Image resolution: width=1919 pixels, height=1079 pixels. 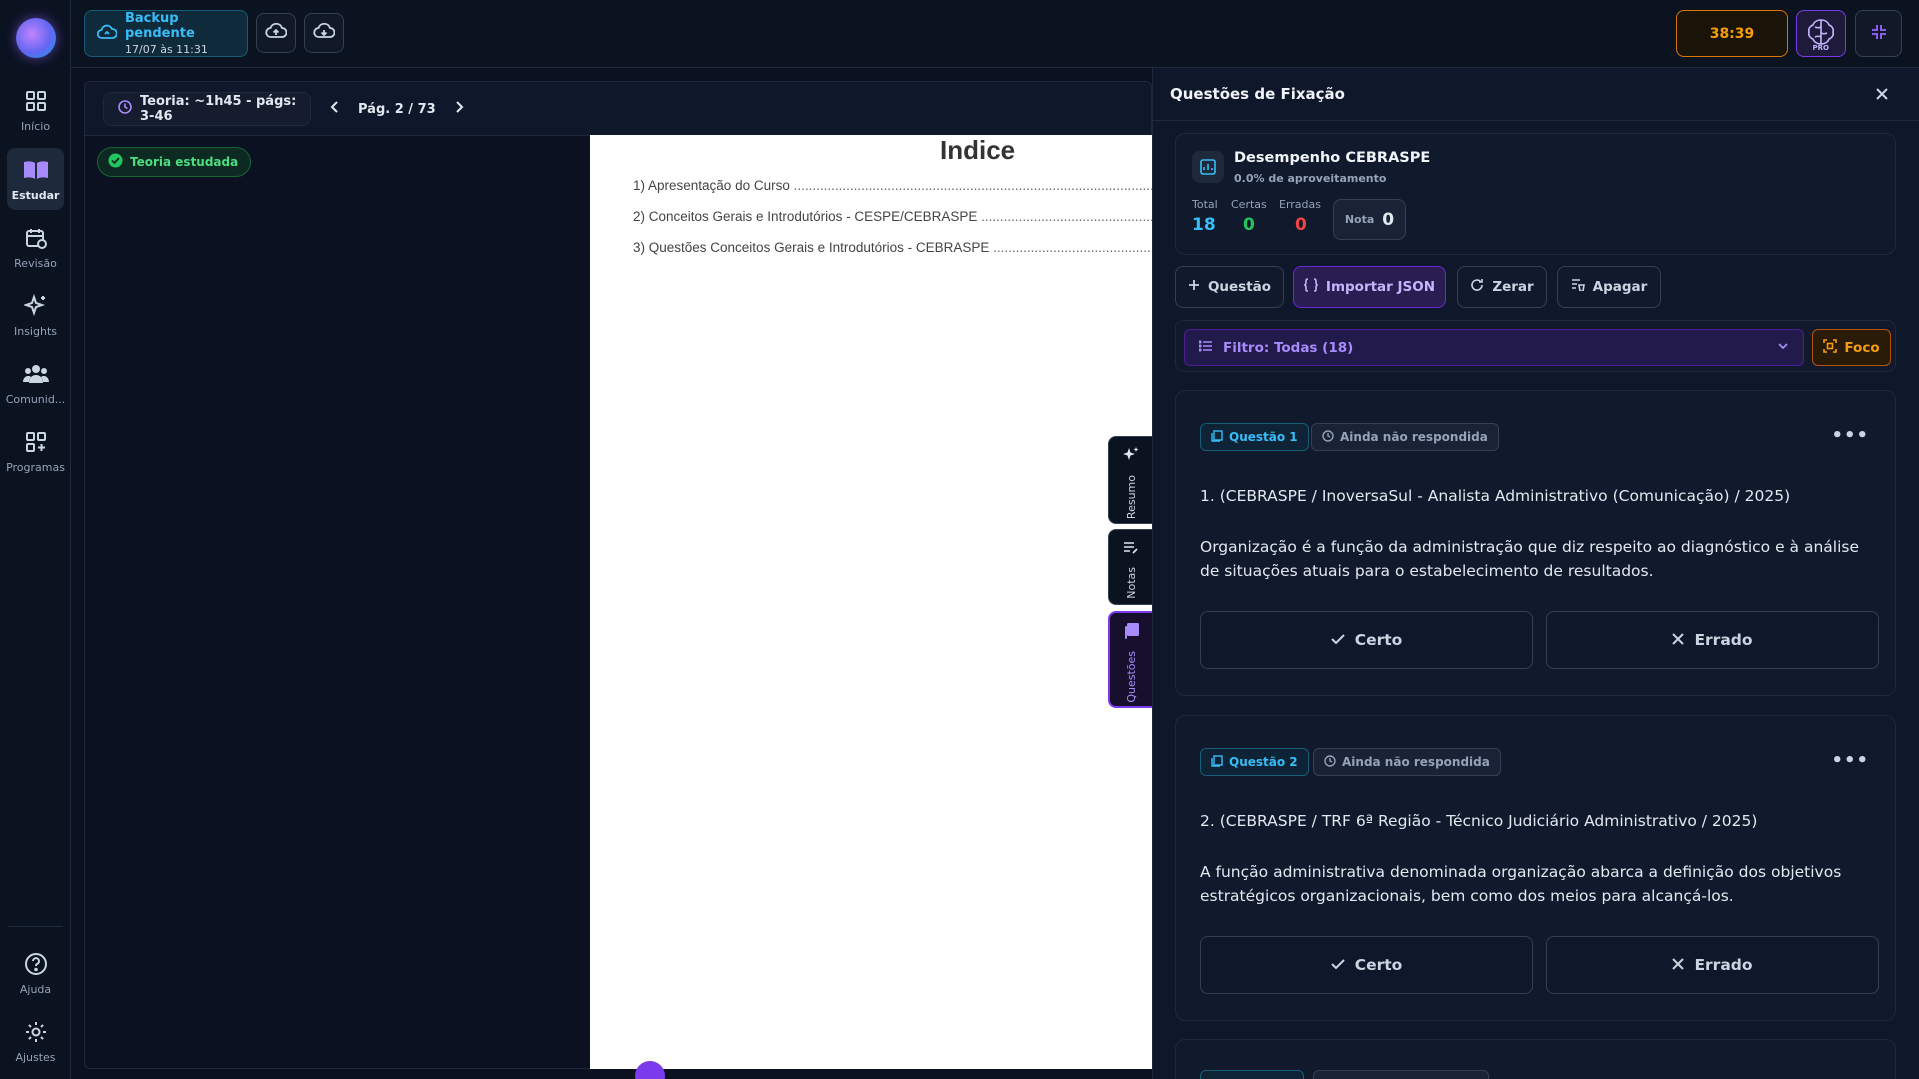 I want to click on stat-value: 0, so click(x=1301, y=225).